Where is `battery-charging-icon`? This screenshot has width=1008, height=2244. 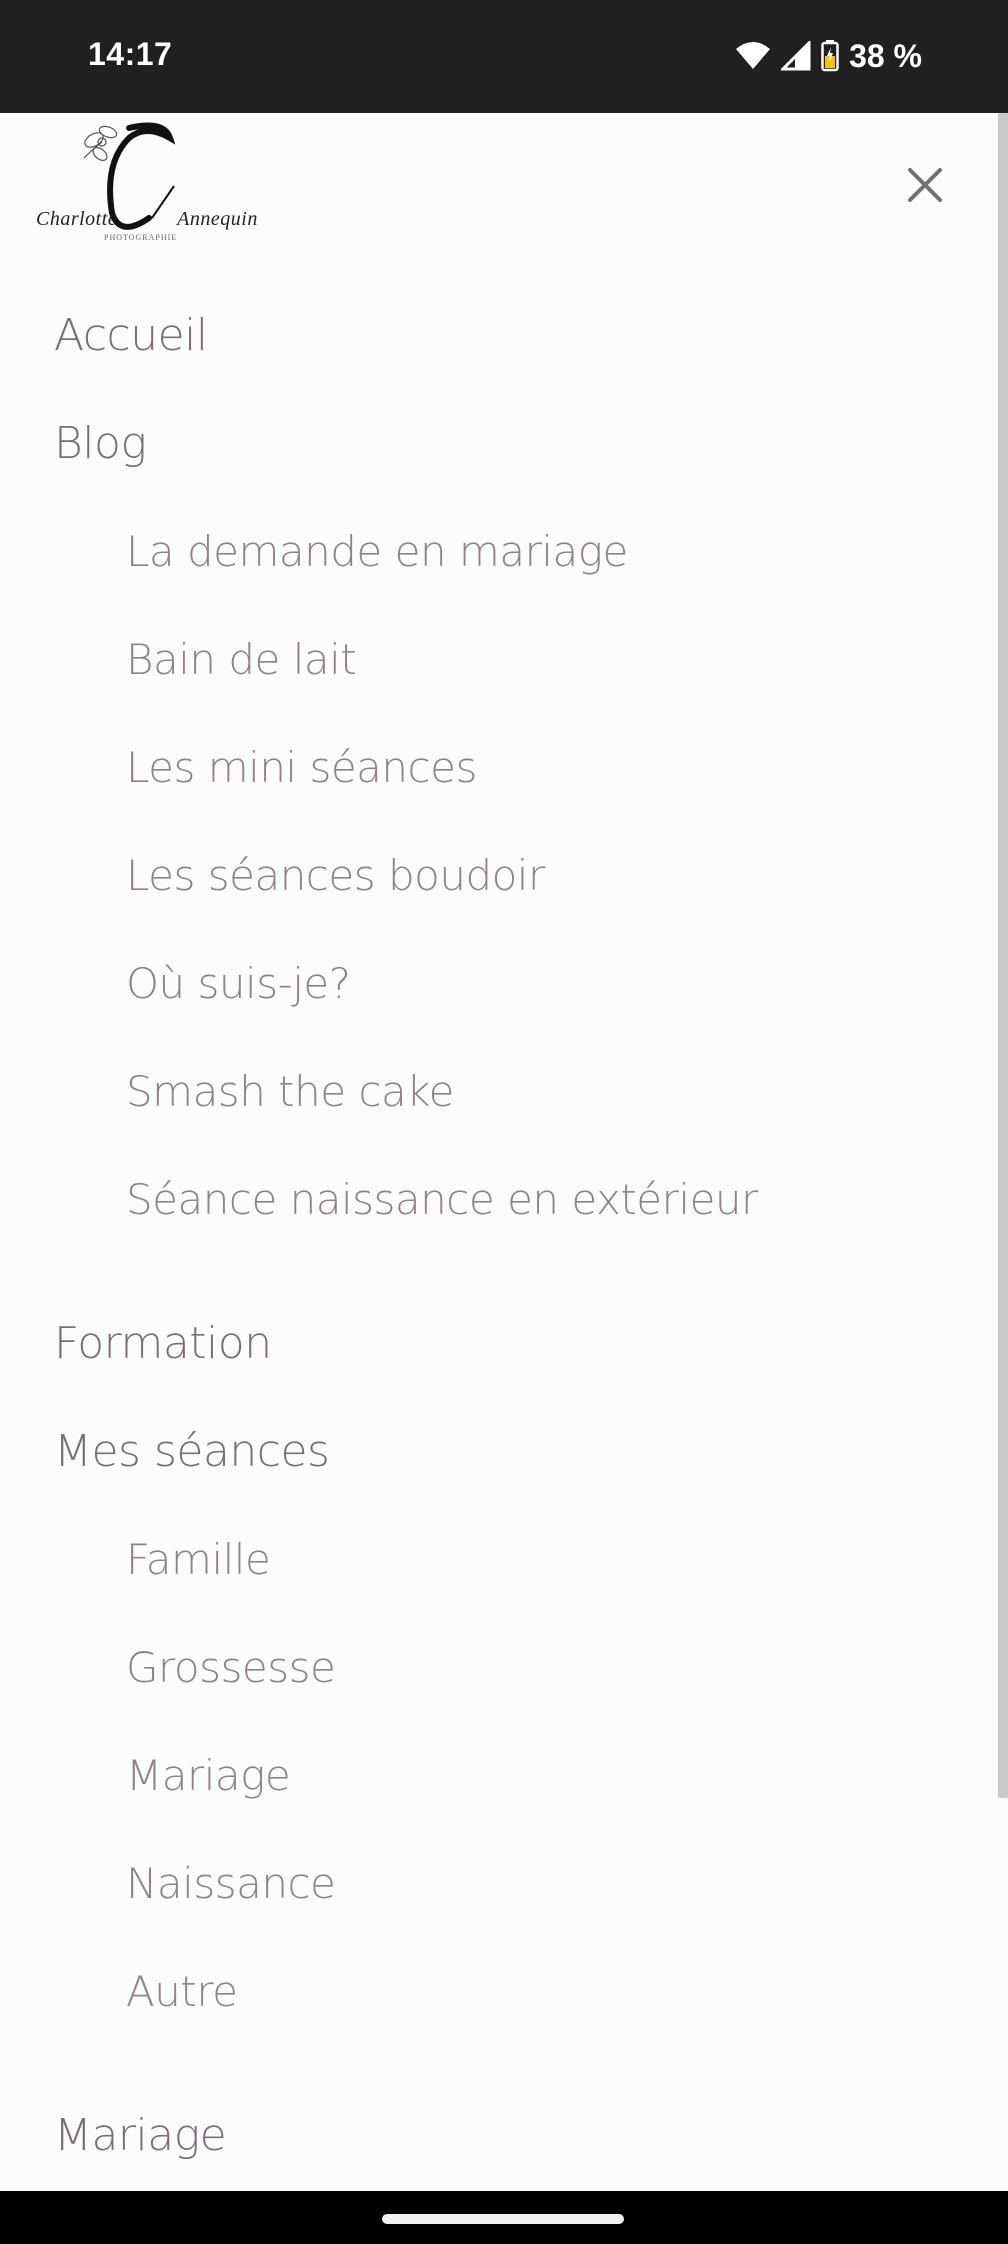
battery-charging-icon is located at coordinates (830, 56).